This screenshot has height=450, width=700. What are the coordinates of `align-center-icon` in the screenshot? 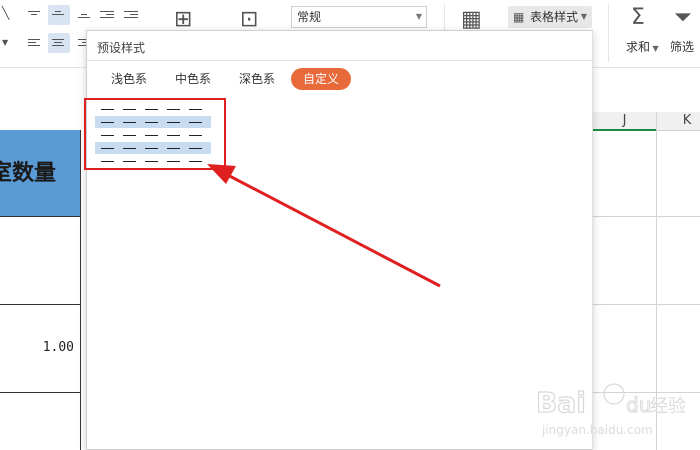 It's located at (59, 42).